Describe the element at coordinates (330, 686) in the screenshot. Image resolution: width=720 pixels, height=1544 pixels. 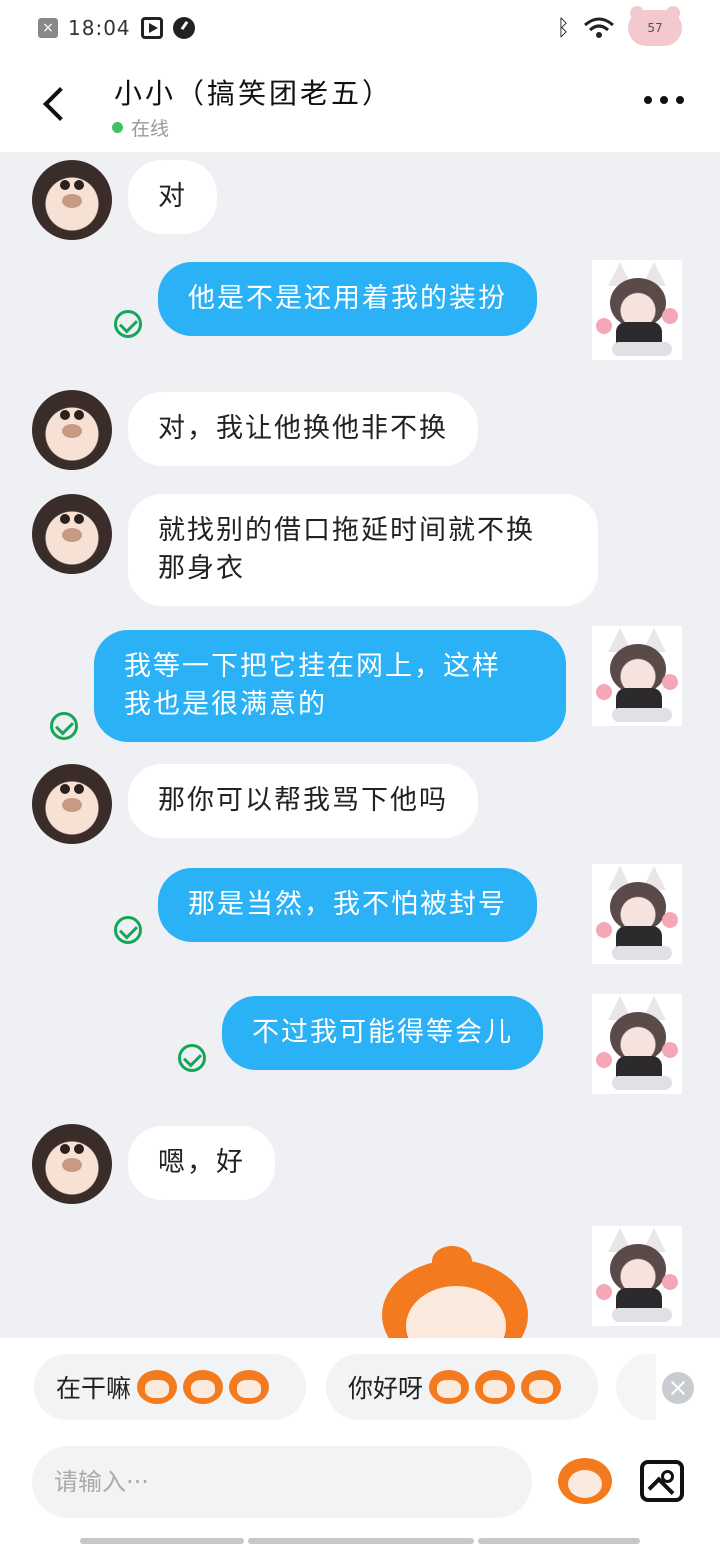
I see `outgoing-message: 我等一下把它挂在网上，这样 我也是很满意的` at that location.